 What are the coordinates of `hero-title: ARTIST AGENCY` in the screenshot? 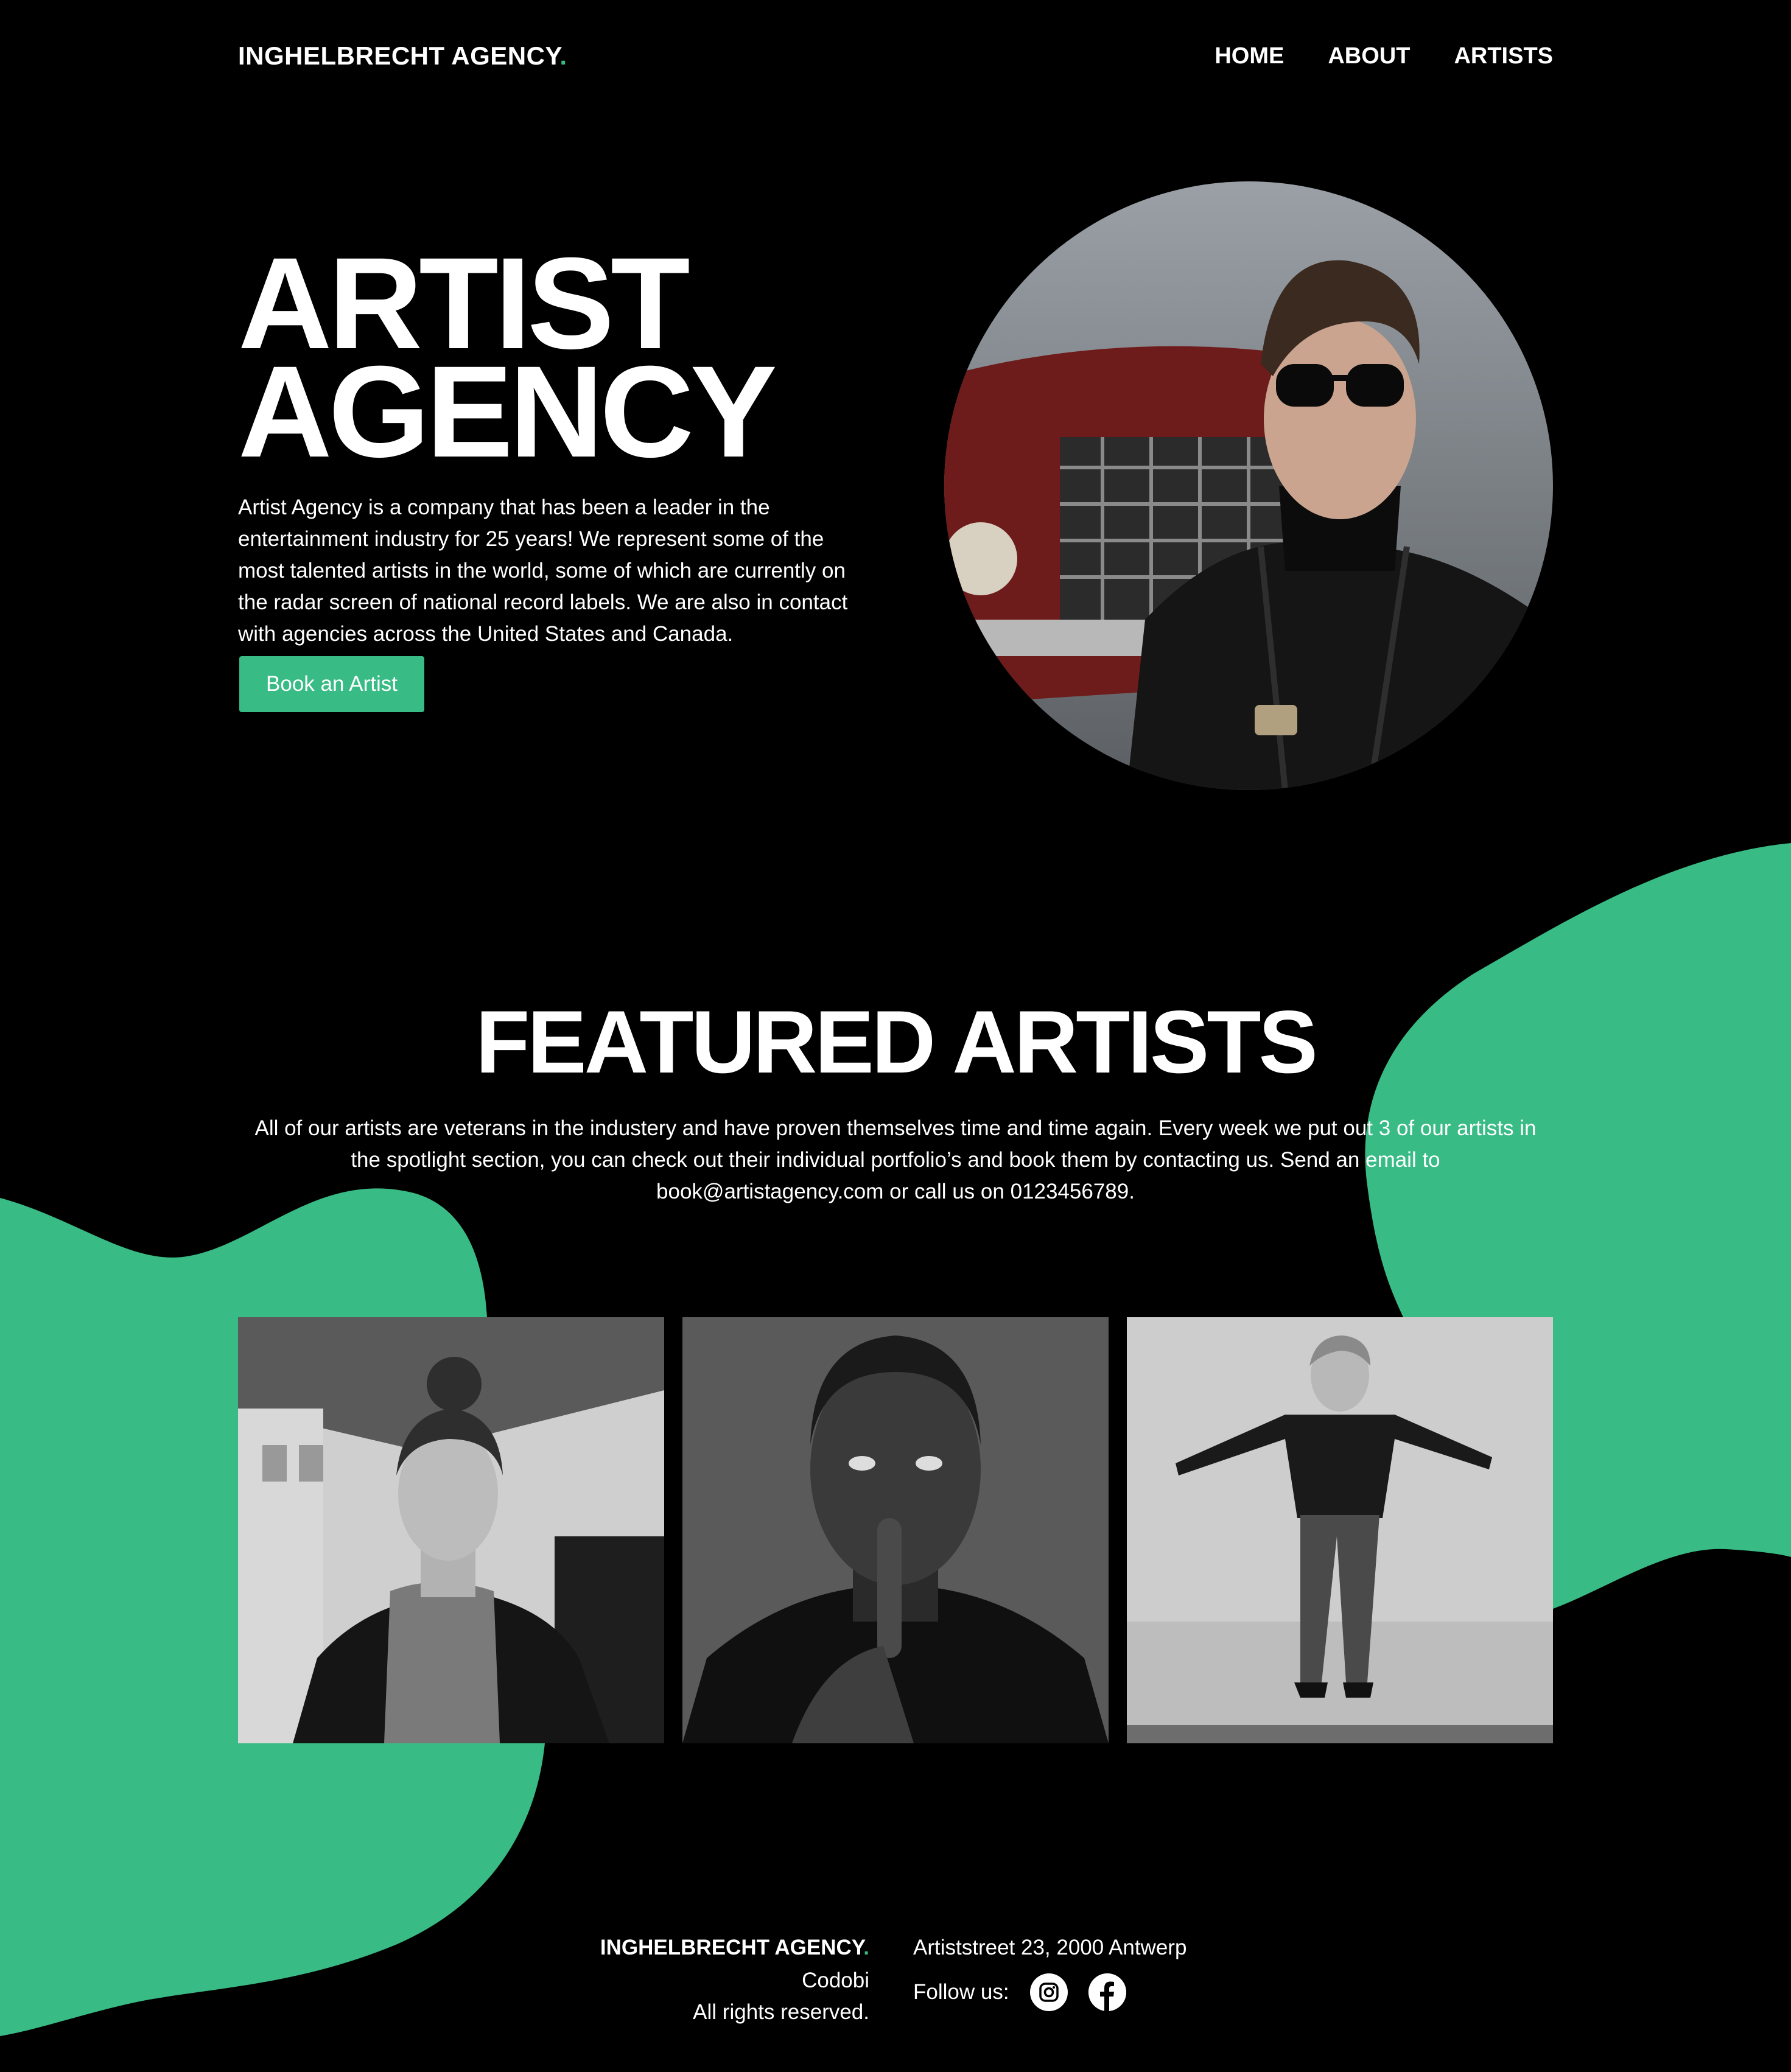 It's located at (507, 358).